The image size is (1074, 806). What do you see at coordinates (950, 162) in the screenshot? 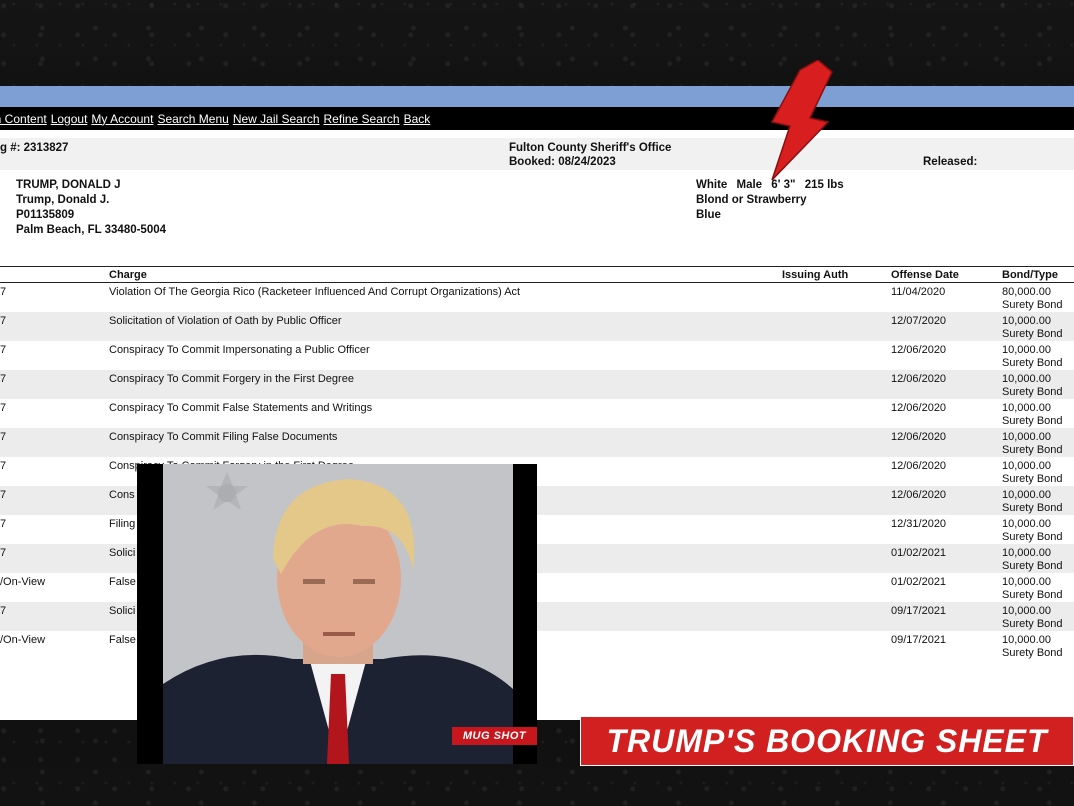
I see `released-label: Released:` at bounding box center [950, 162].